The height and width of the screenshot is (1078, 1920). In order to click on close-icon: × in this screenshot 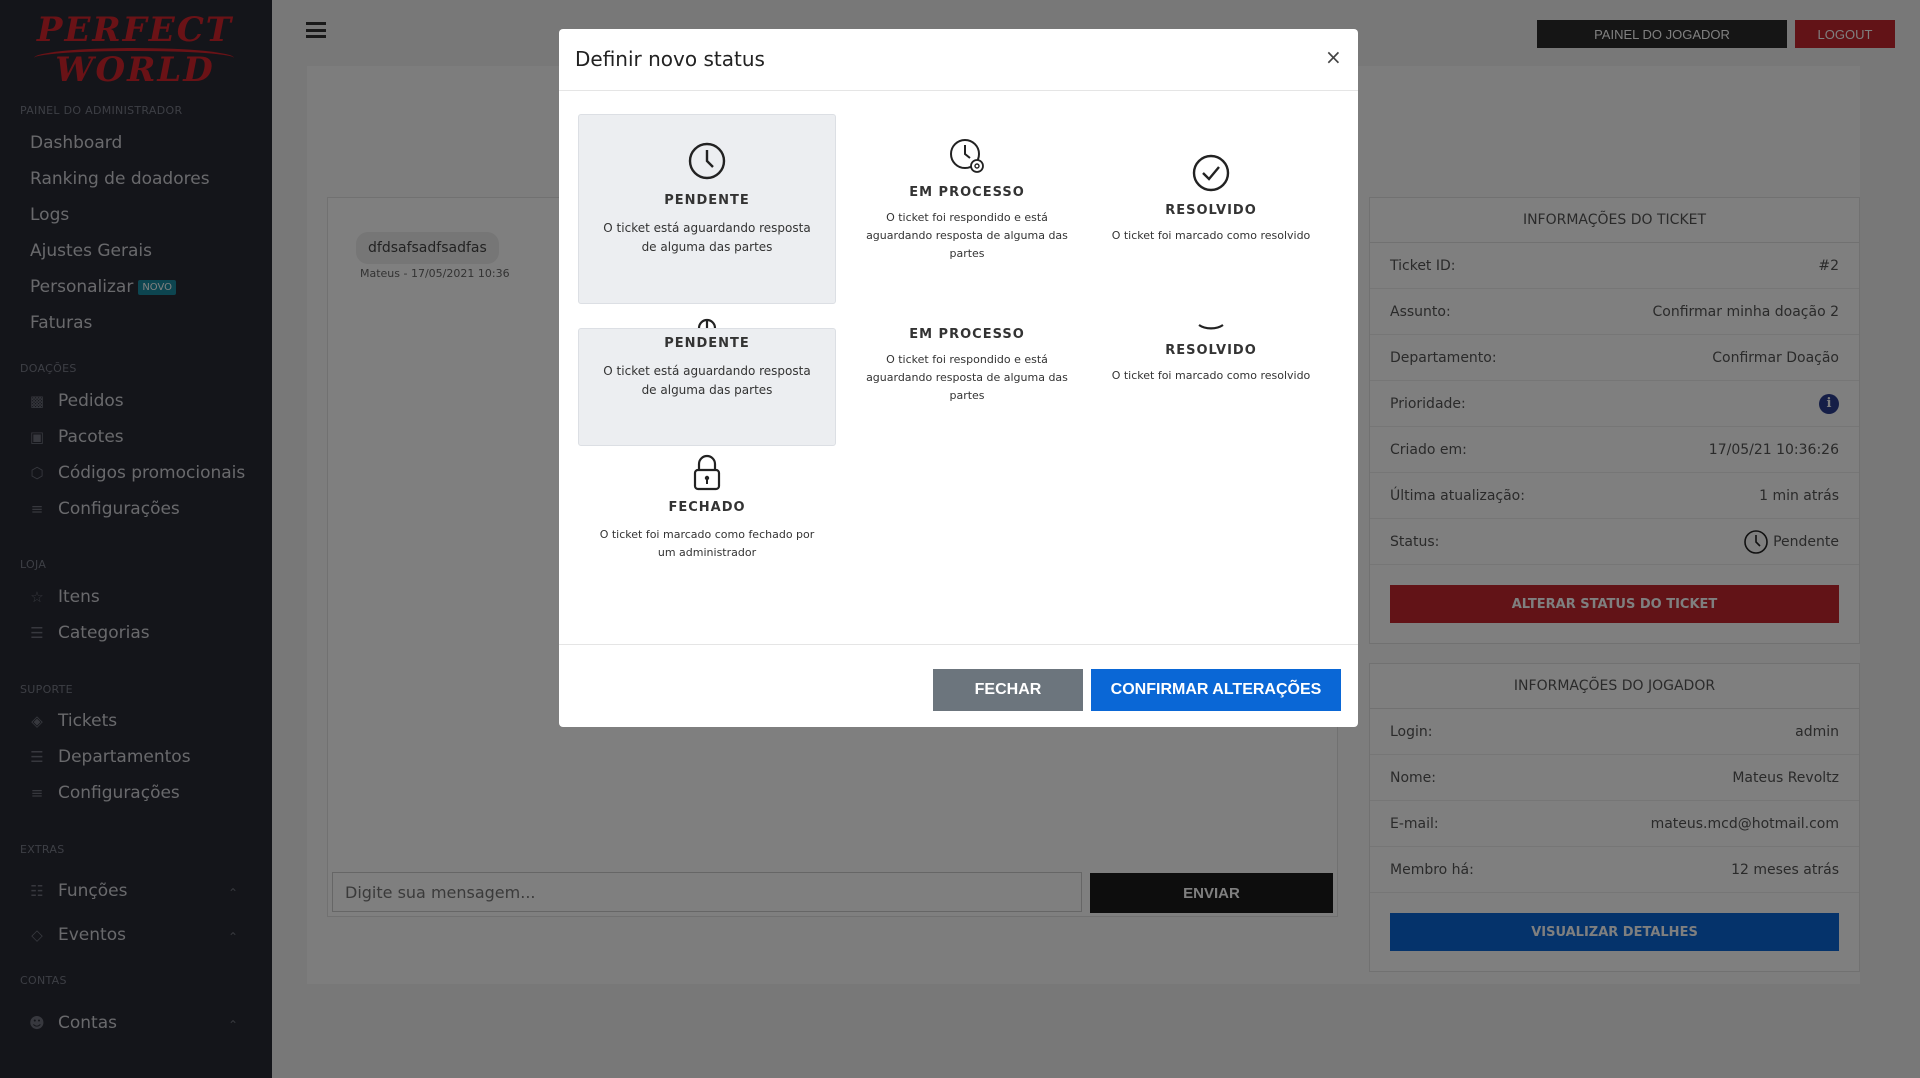, I will do `click(1333, 57)`.